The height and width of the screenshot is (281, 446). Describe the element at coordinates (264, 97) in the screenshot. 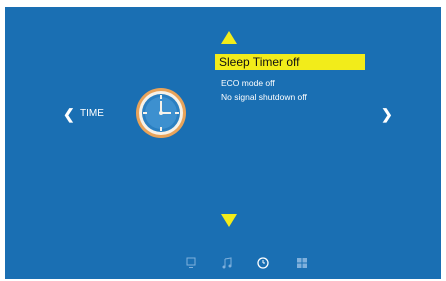

I see `menu-item-no-signal-shutdown: No signal shutdown off` at that location.